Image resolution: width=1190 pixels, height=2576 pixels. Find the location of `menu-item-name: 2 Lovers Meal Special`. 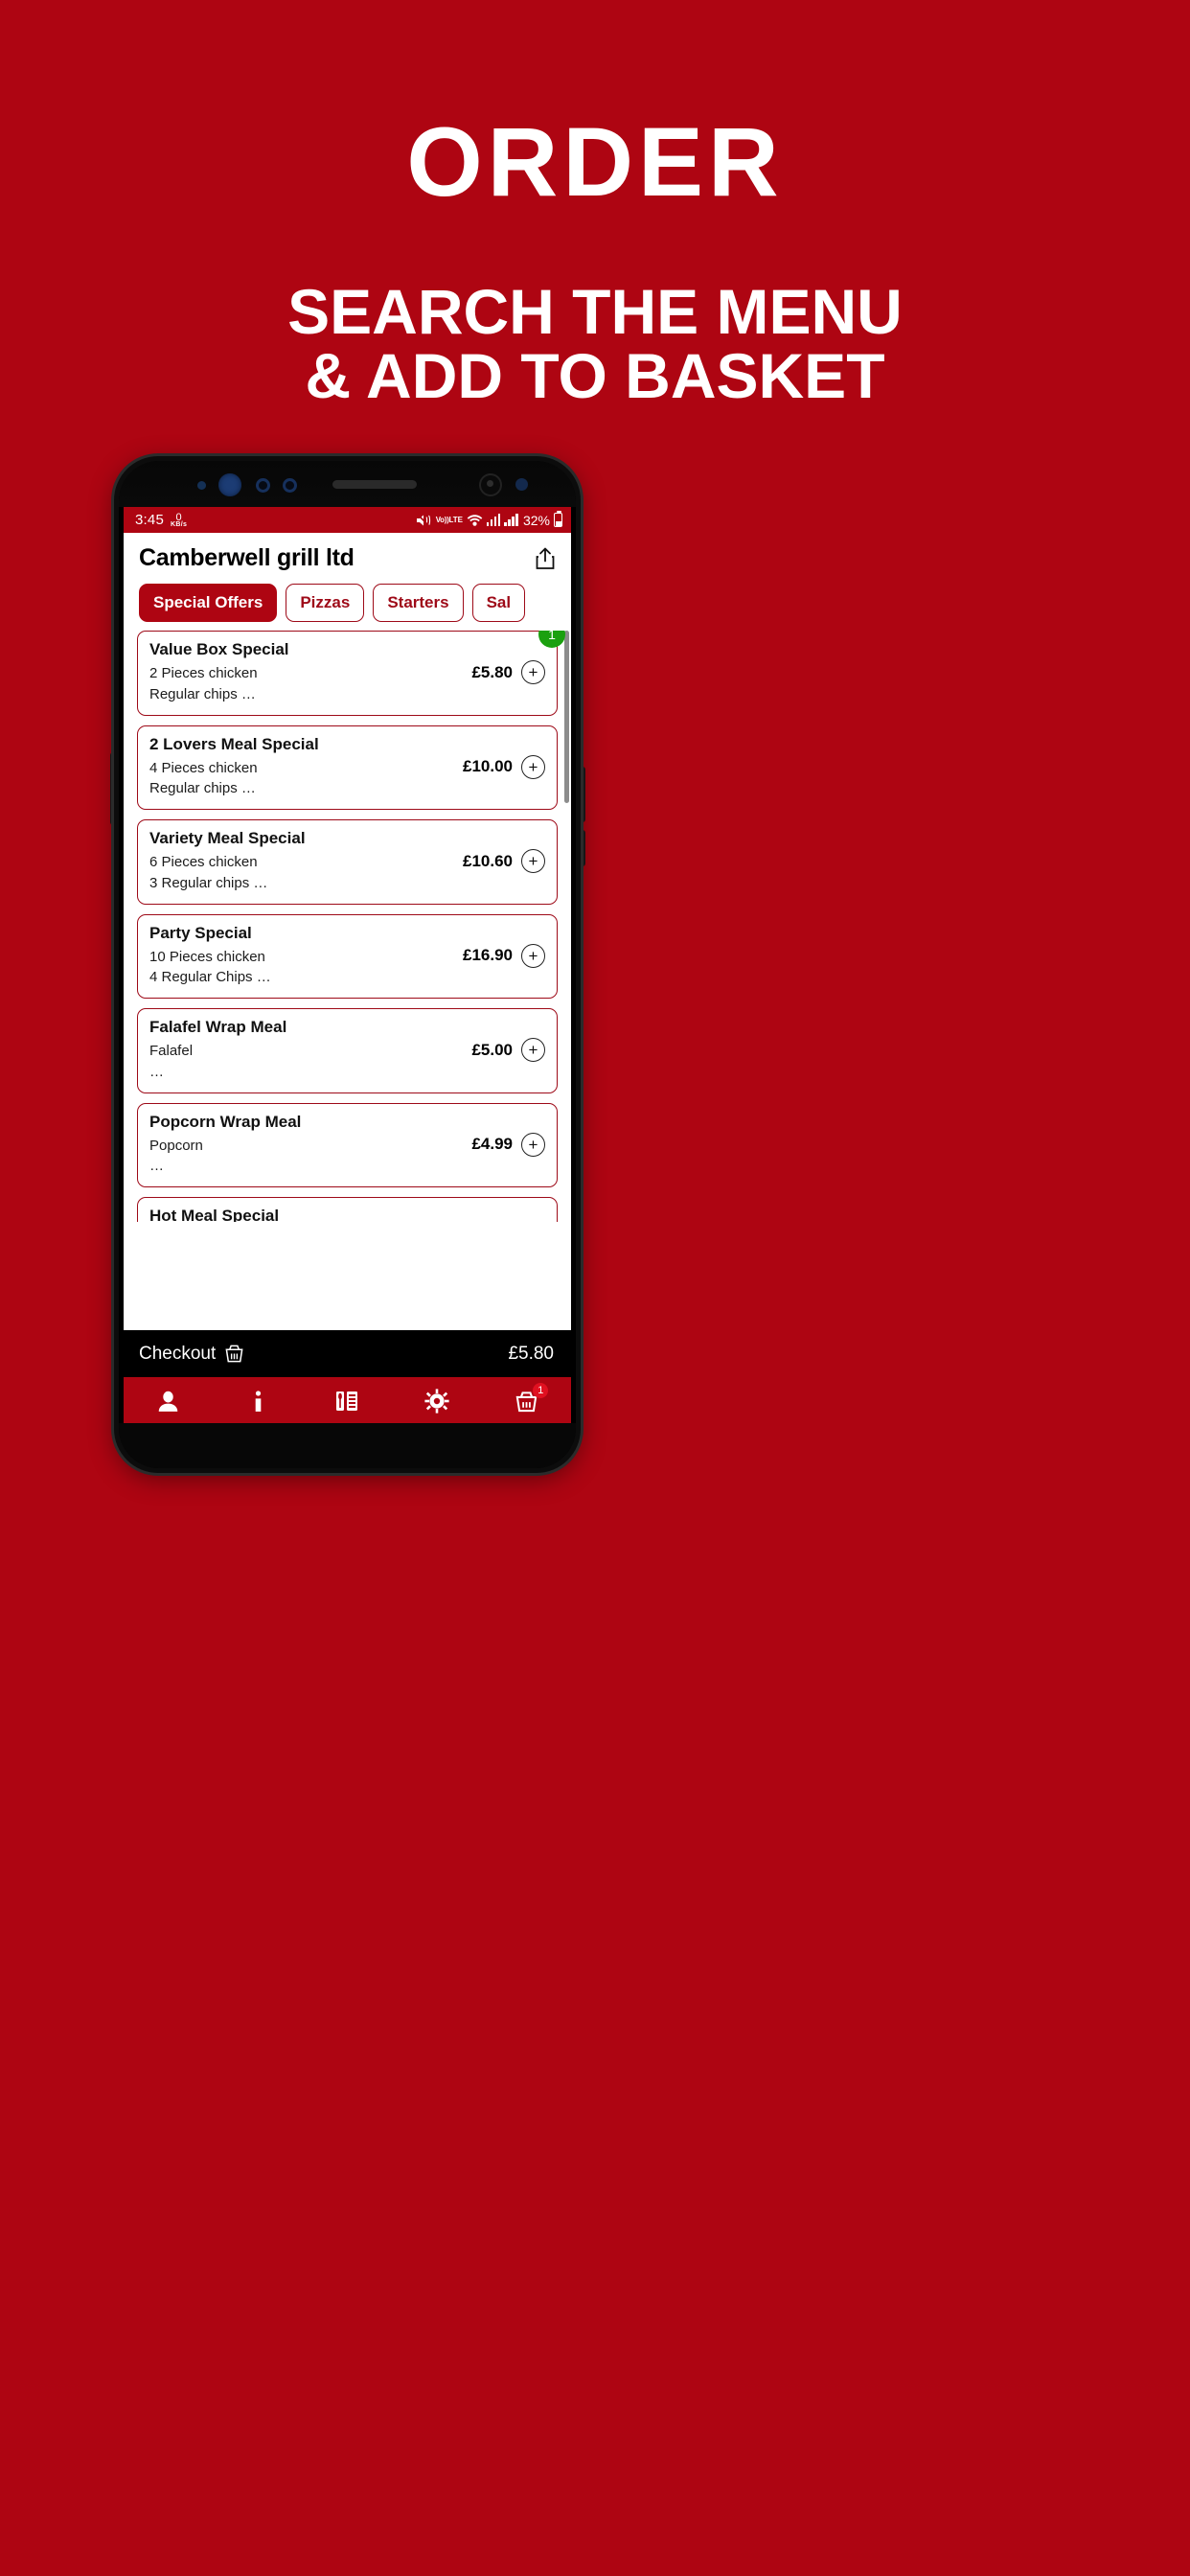

menu-item-name: 2 Lovers Meal Special is located at coordinates (234, 743).